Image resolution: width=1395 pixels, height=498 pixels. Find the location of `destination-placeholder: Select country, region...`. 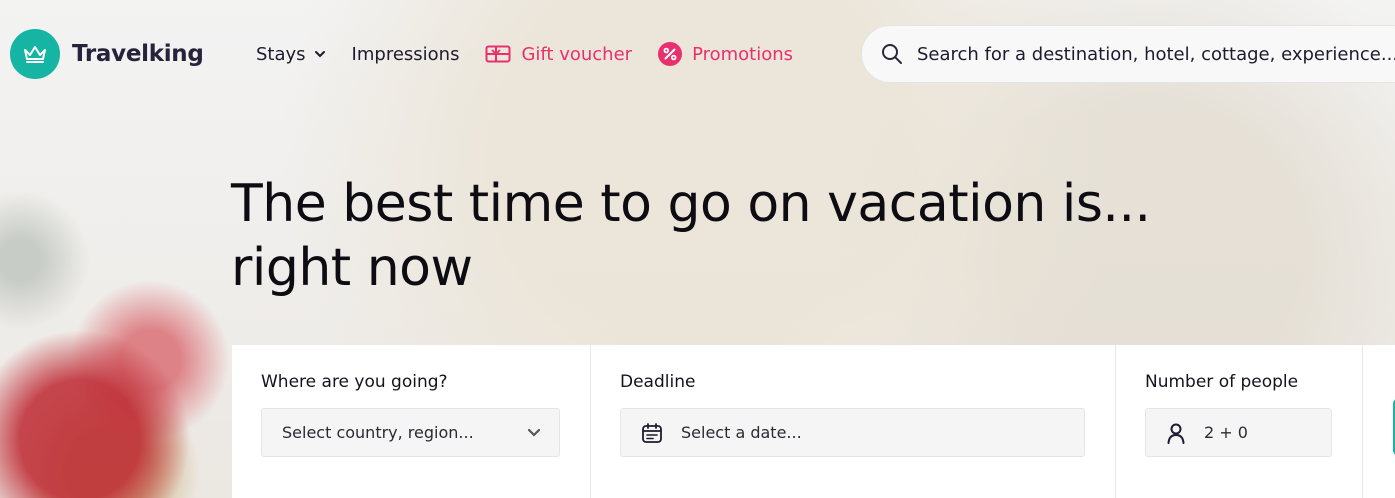

destination-placeholder: Select country, region... is located at coordinates (378, 432).